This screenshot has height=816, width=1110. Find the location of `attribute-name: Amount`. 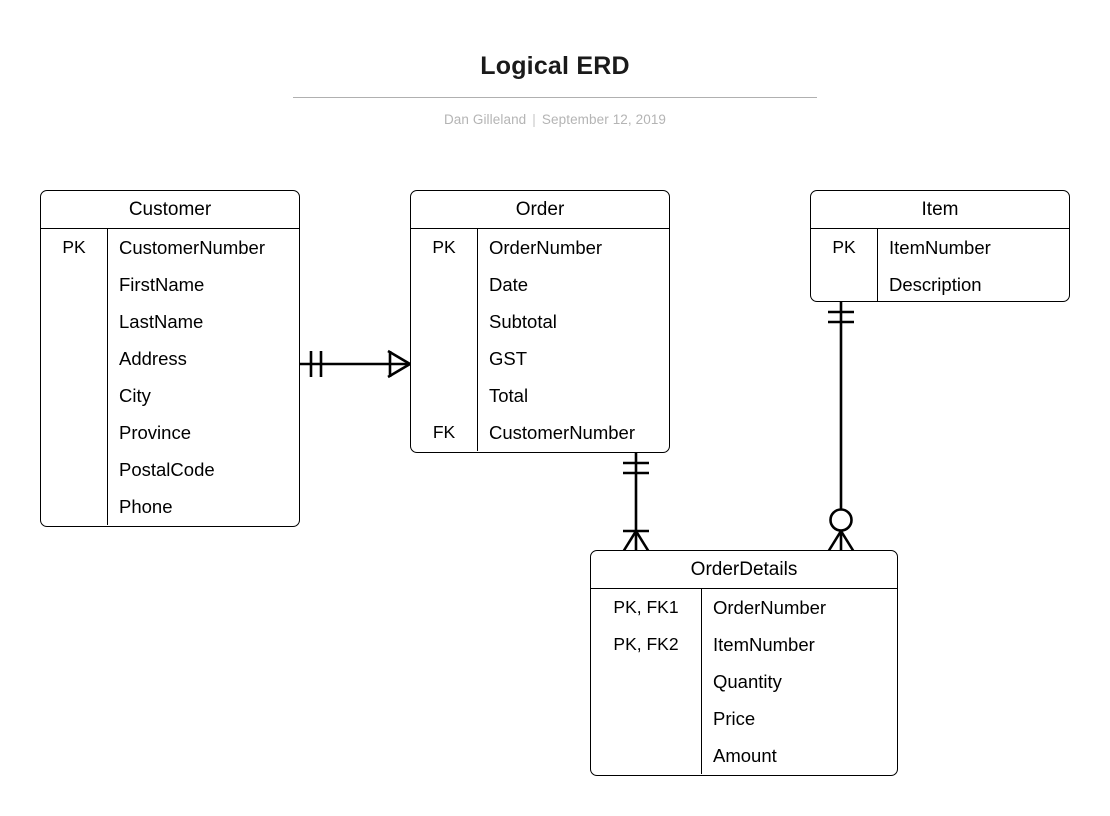

attribute-name: Amount is located at coordinates (745, 755).